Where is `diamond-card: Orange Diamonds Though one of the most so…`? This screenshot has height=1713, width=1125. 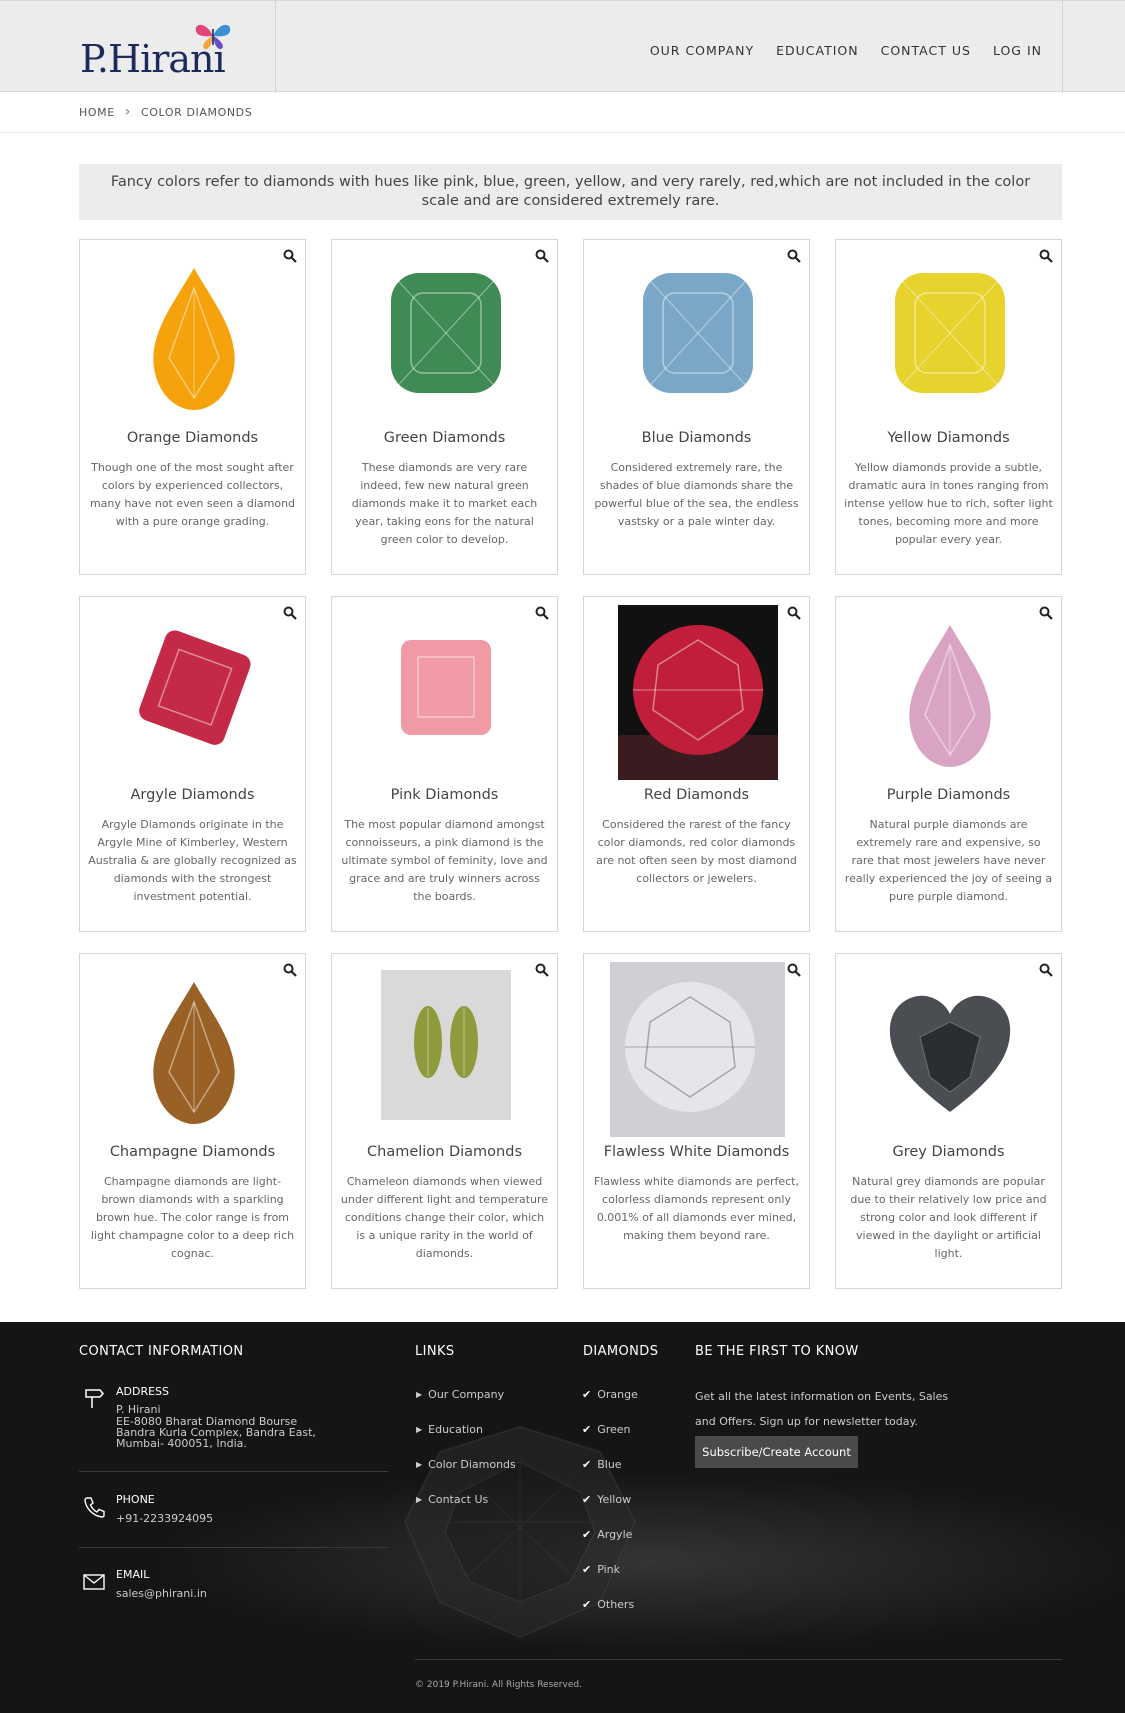 diamond-card: Orange Diamonds Though one of the most so… is located at coordinates (192, 407).